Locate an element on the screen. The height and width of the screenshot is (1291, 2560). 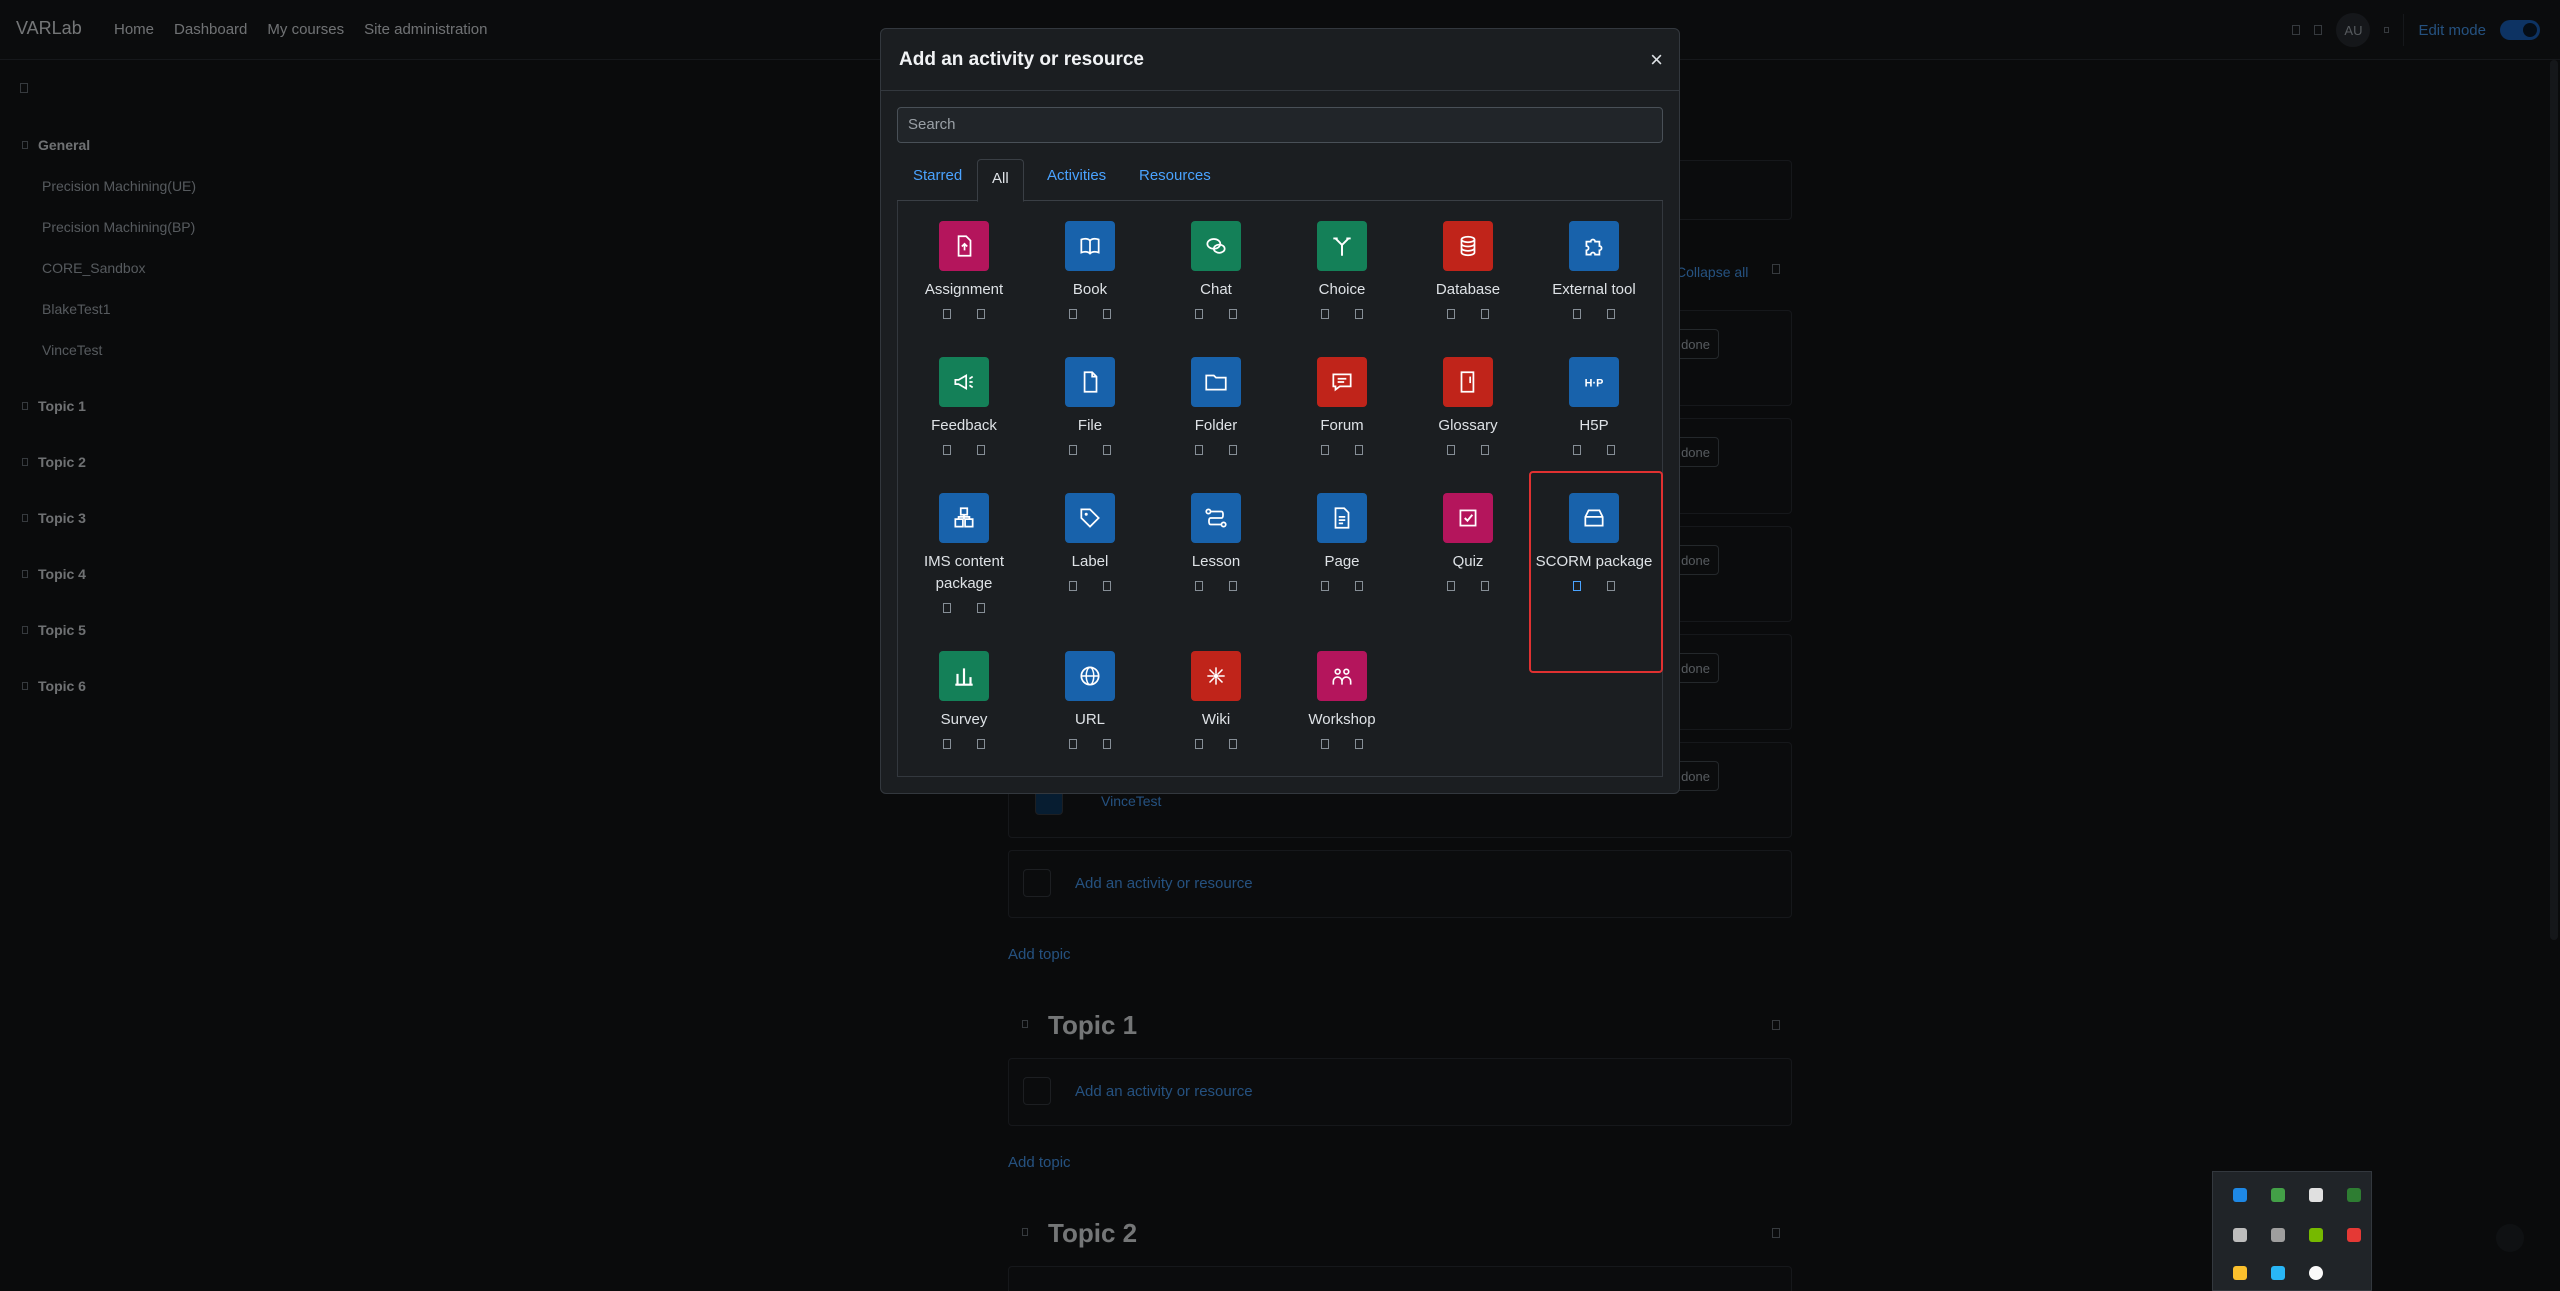
file-icon is located at coordinates (1090, 382).